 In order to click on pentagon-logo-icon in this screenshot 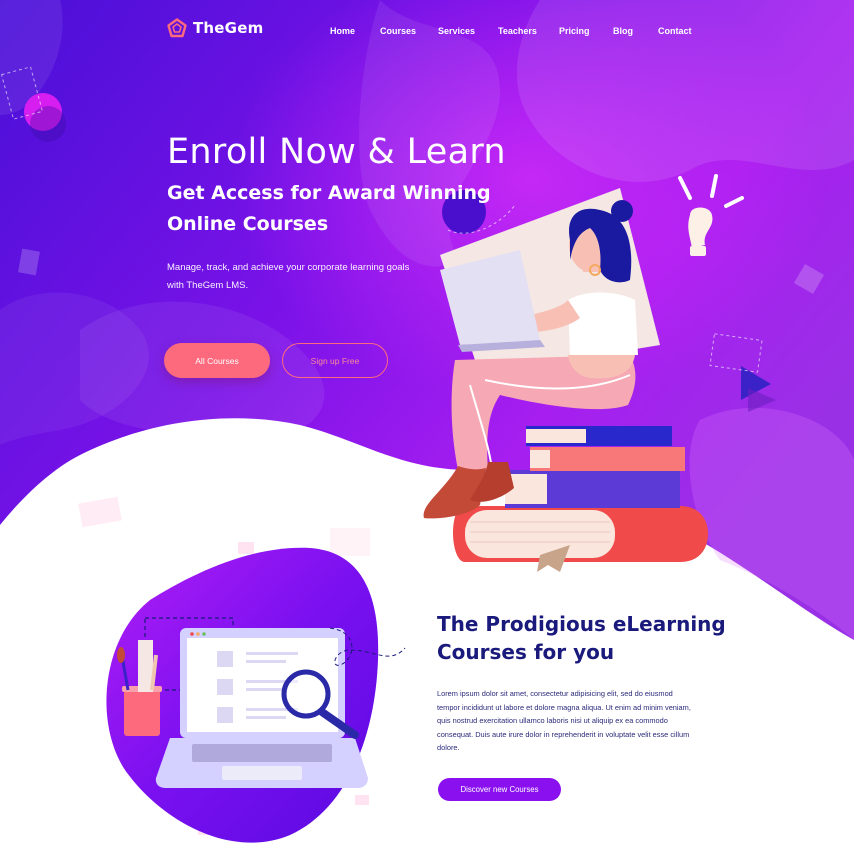, I will do `click(177, 28)`.